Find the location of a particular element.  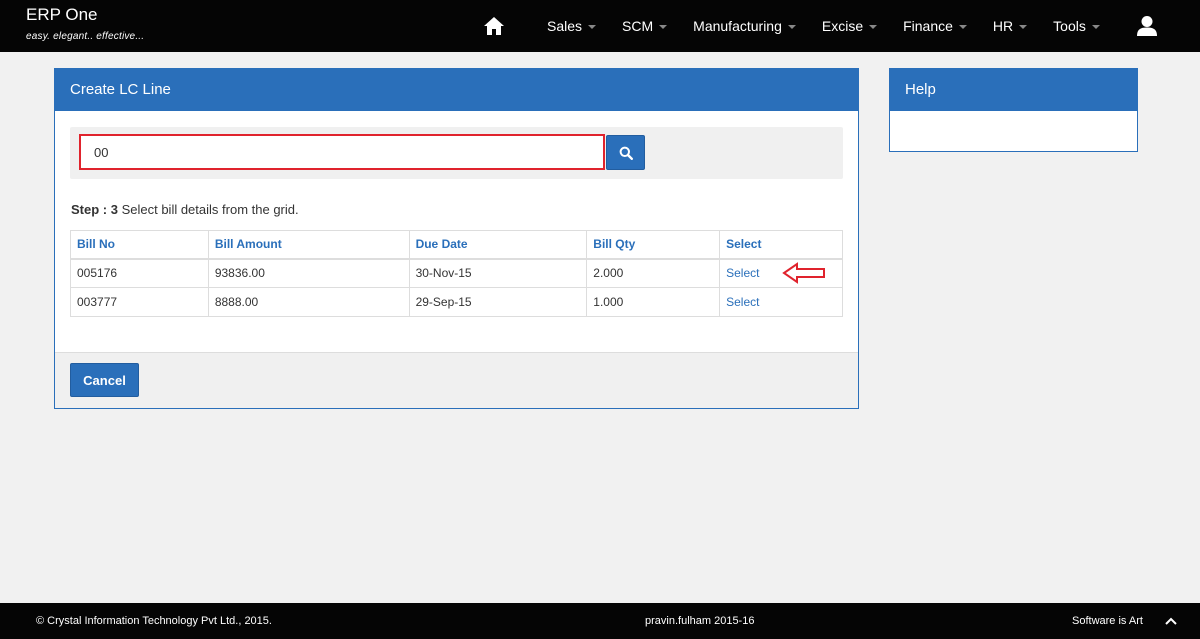

table-row: 003777 8888.00 29-Sep-15 1.000 Select is located at coordinates (456, 302).